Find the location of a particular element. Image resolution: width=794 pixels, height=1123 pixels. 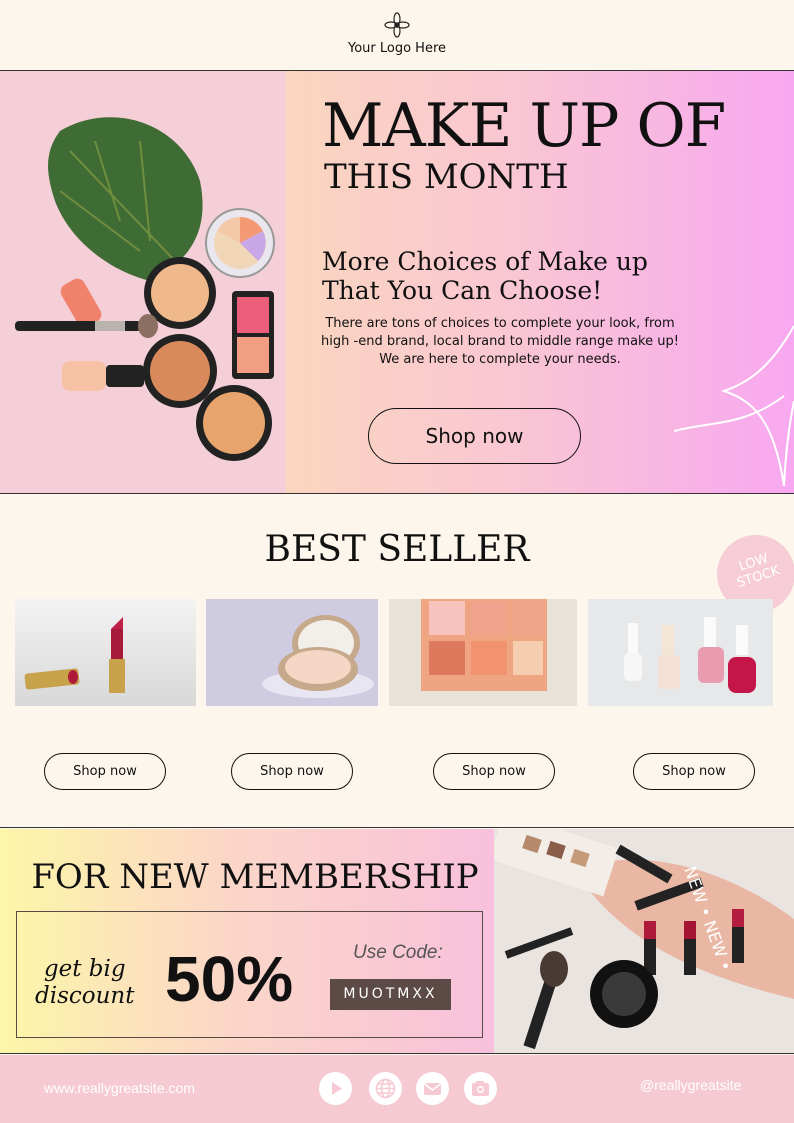

globe-icon is located at coordinates (385, 1088).